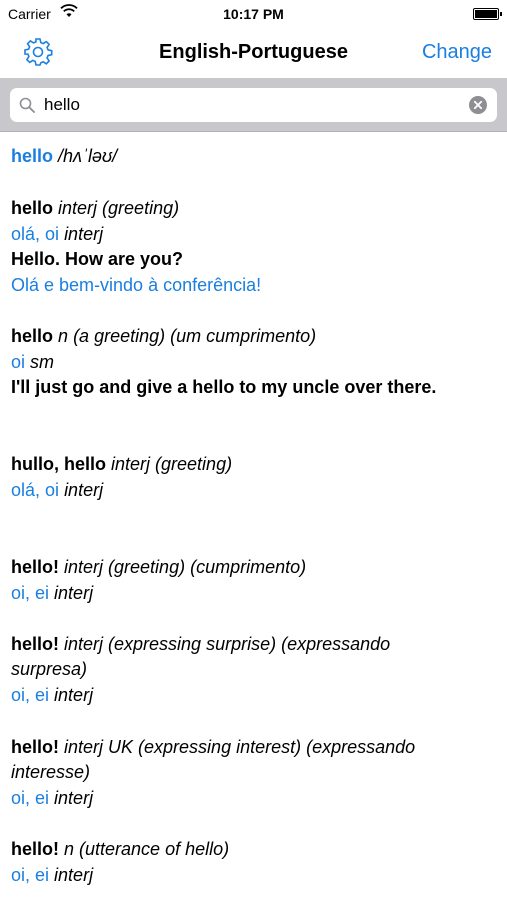  Describe the element at coordinates (32, 156) in the screenshot. I see `headword: hello` at that location.